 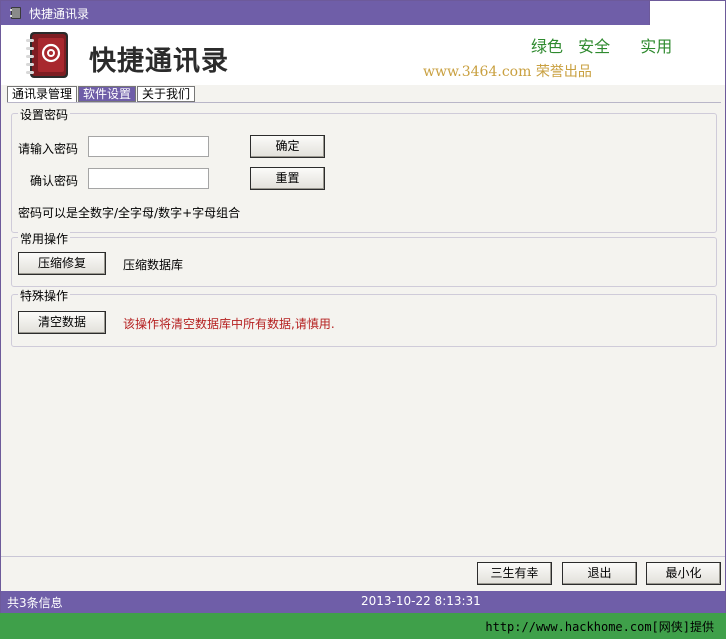 I want to click on tab-about: 关于我们, so click(x=166, y=94).